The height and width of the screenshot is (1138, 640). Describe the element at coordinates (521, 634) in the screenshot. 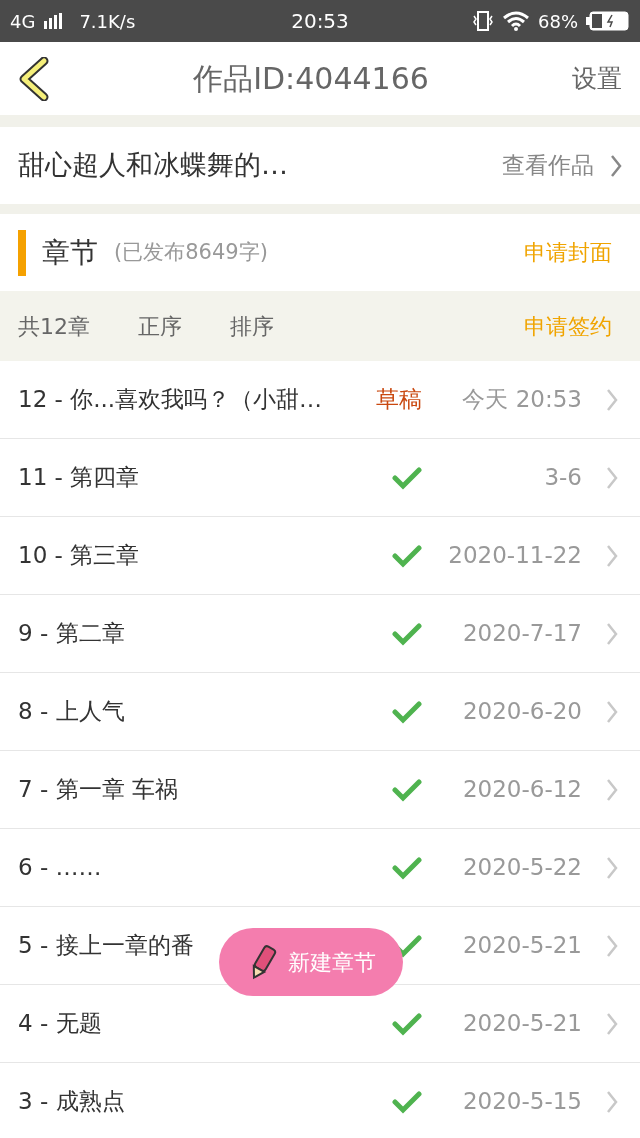

I see `chapter-date: 2020-7-17` at that location.